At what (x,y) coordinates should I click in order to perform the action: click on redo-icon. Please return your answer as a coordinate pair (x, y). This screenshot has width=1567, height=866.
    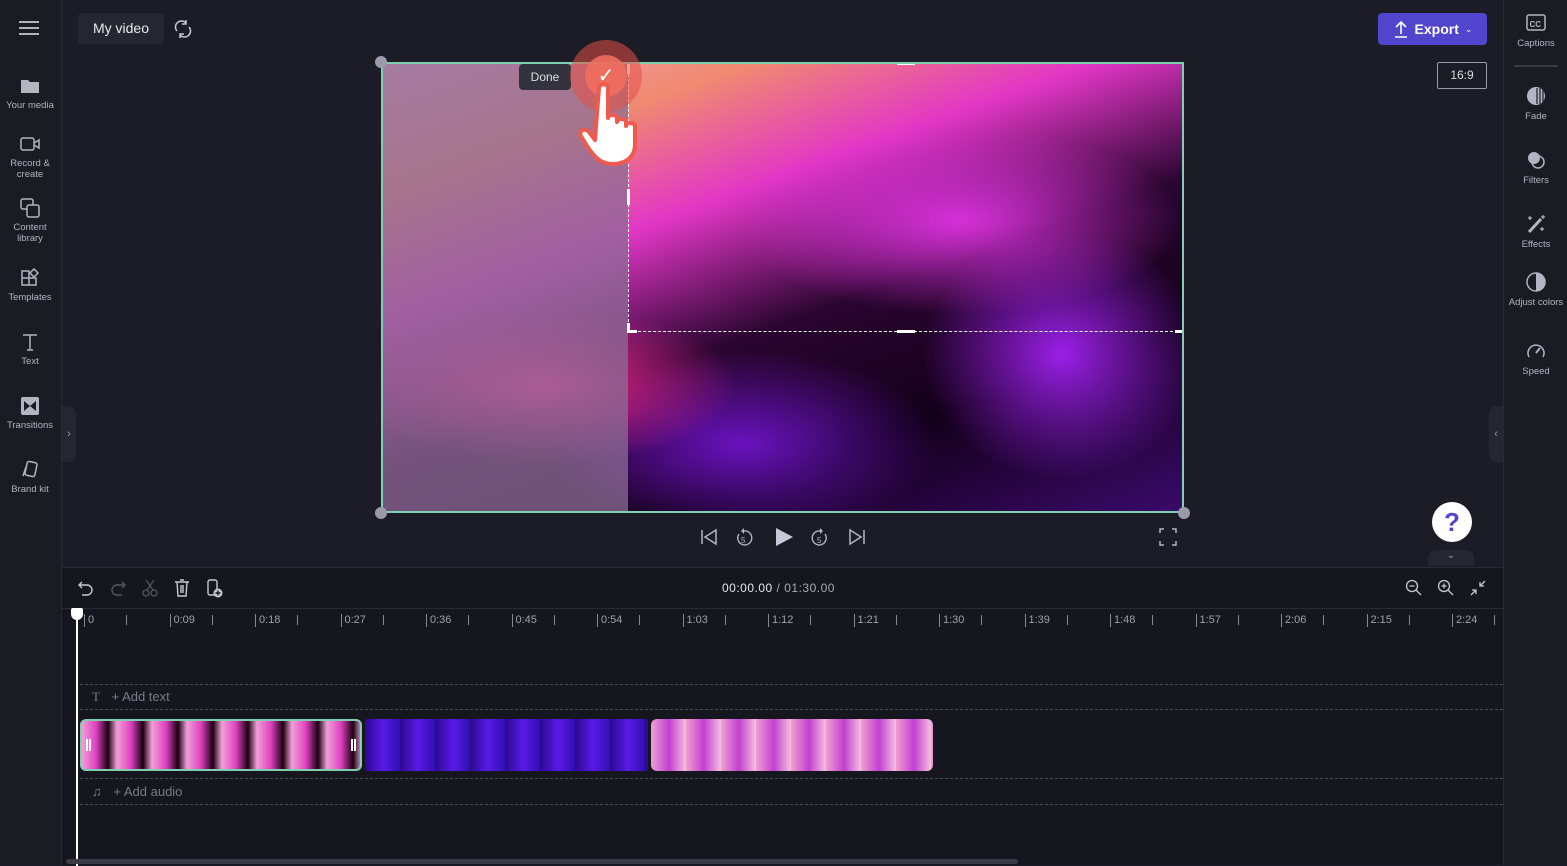
    Looking at the image, I should click on (118, 588).